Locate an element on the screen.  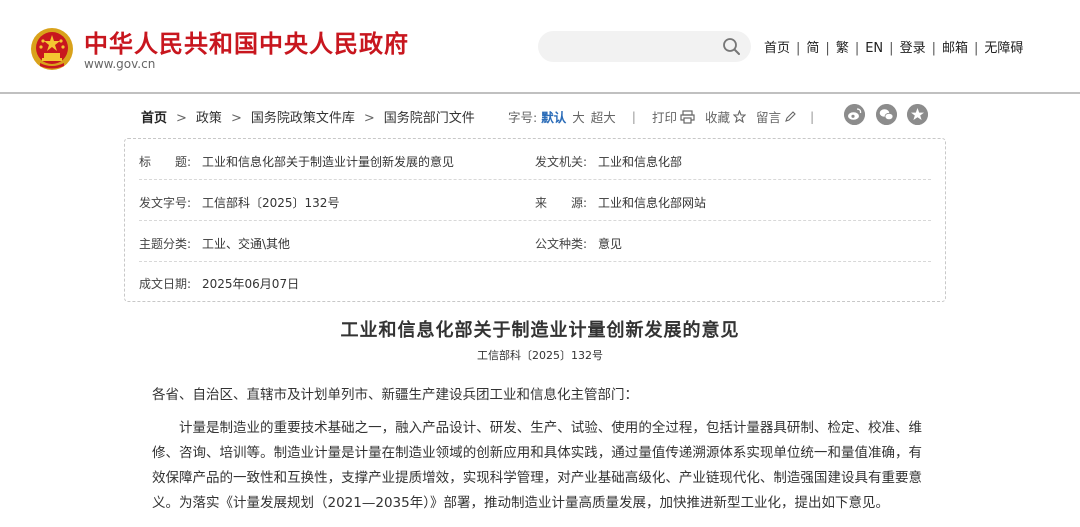
font-size-xlarge: 超大 is located at coordinates (603, 116).